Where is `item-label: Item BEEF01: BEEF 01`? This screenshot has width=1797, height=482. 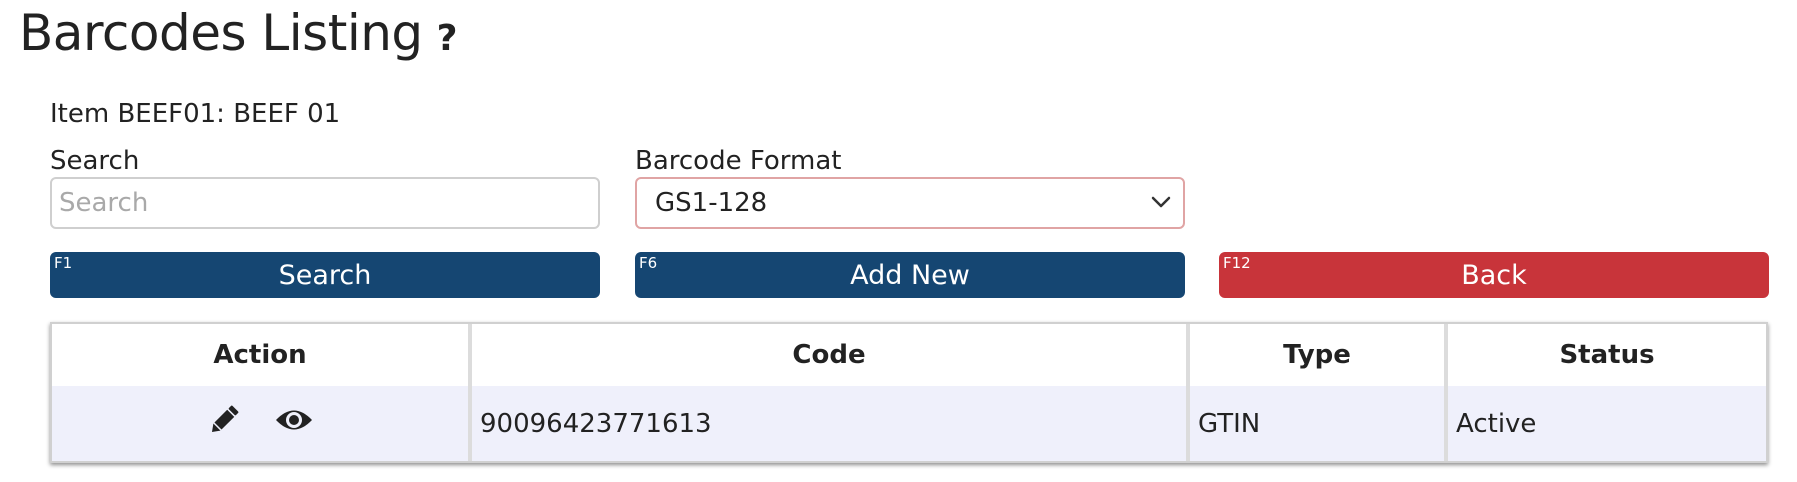 item-label: Item BEEF01: BEEF 01 is located at coordinates (195, 114).